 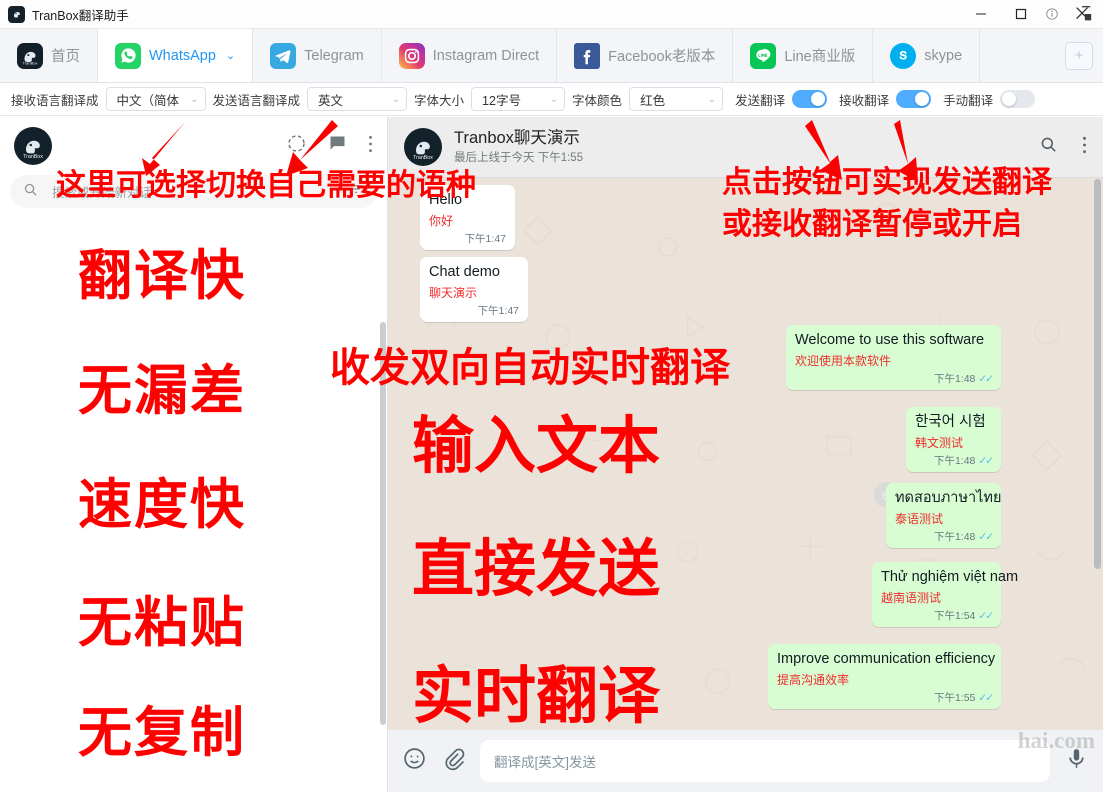 I want to click on font-size-select: 12字号 ⌄, so click(x=518, y=99).